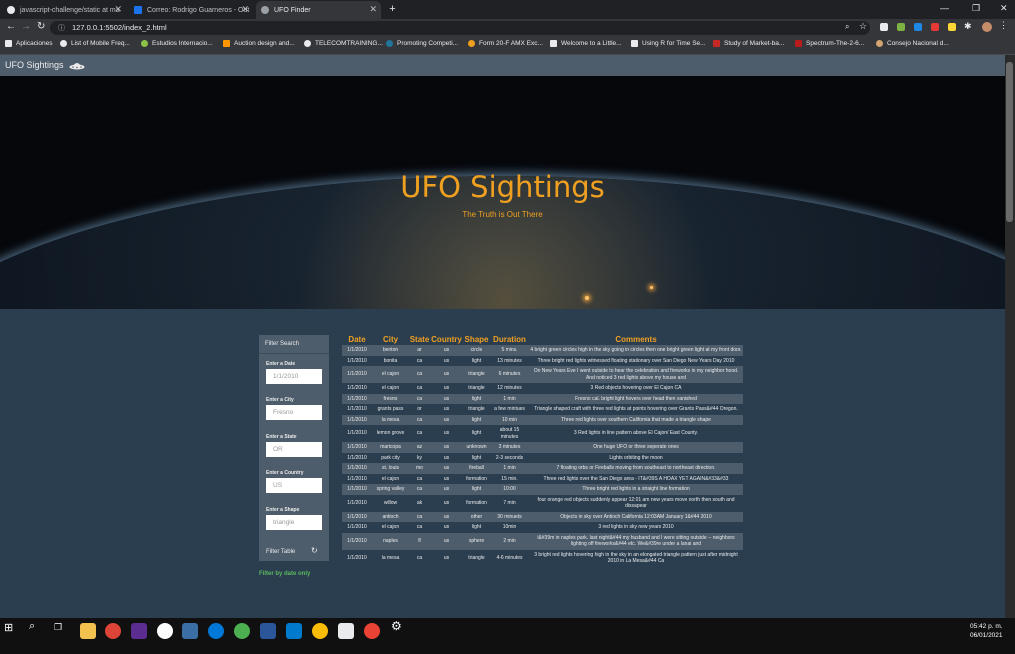 This screenshot has width=1015, height=654. Describe the element at coordinates (45, 65) in the screenshot. I see `navbar-brand: UFO Sightings` at that location.